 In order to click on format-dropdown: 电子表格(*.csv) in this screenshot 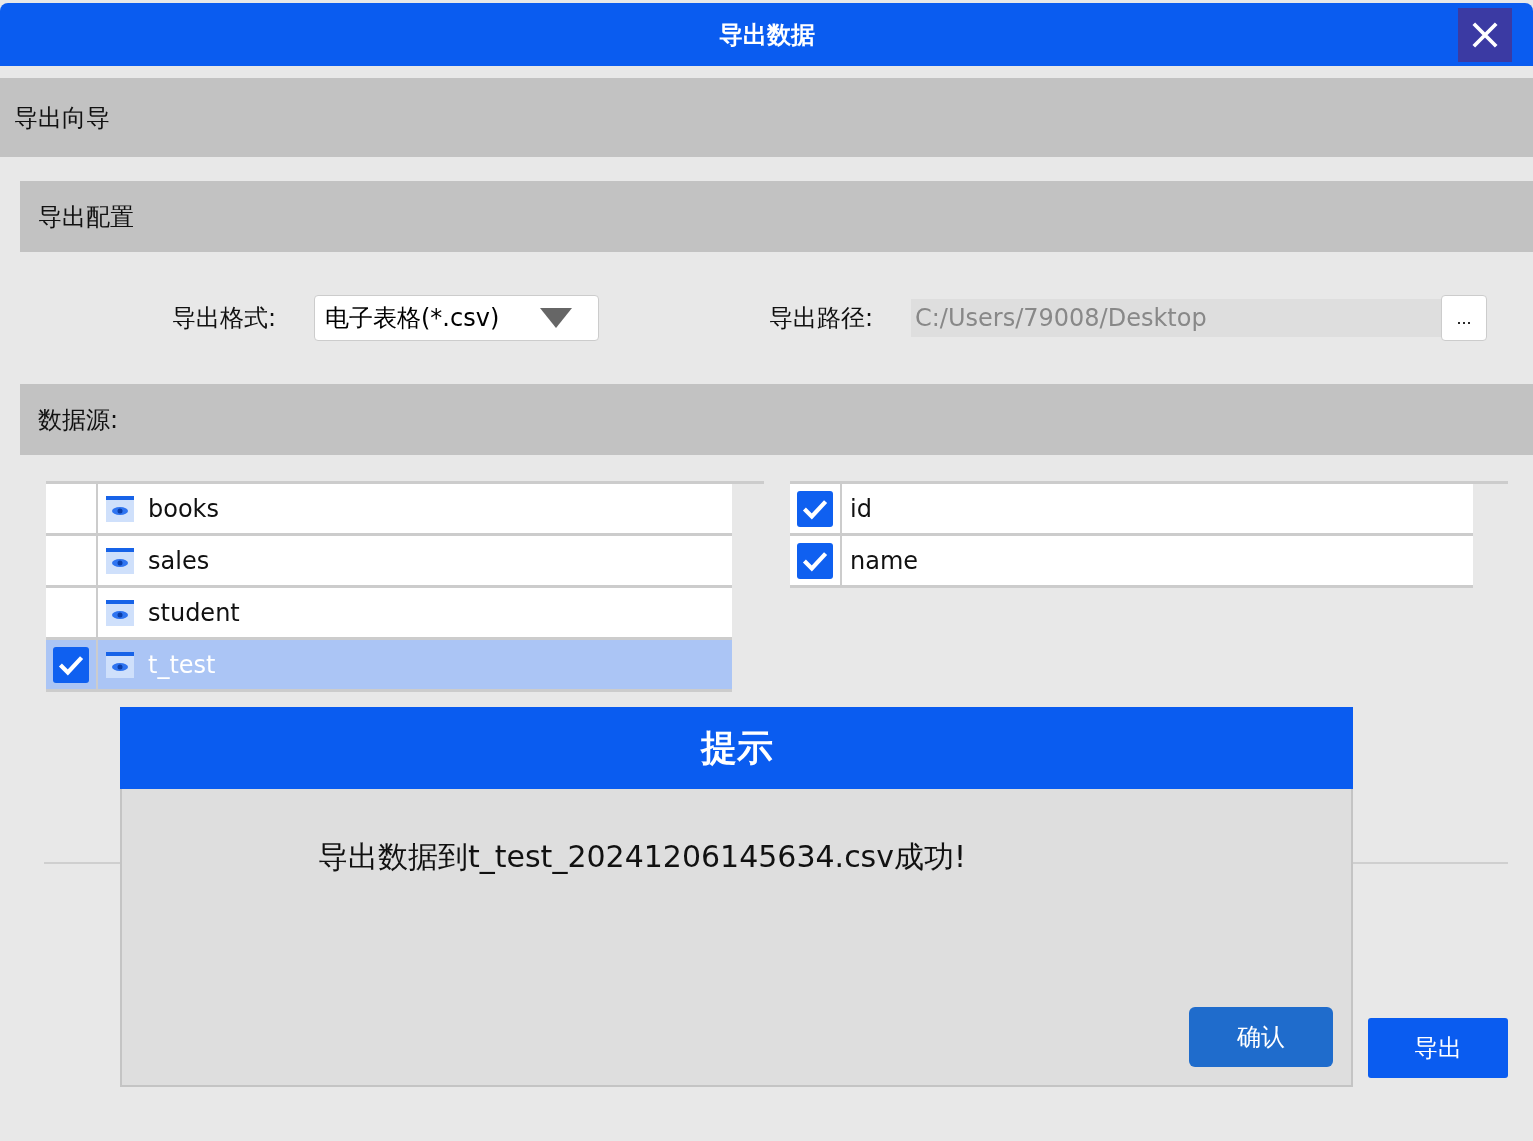, I will do `click(456, 318)`.